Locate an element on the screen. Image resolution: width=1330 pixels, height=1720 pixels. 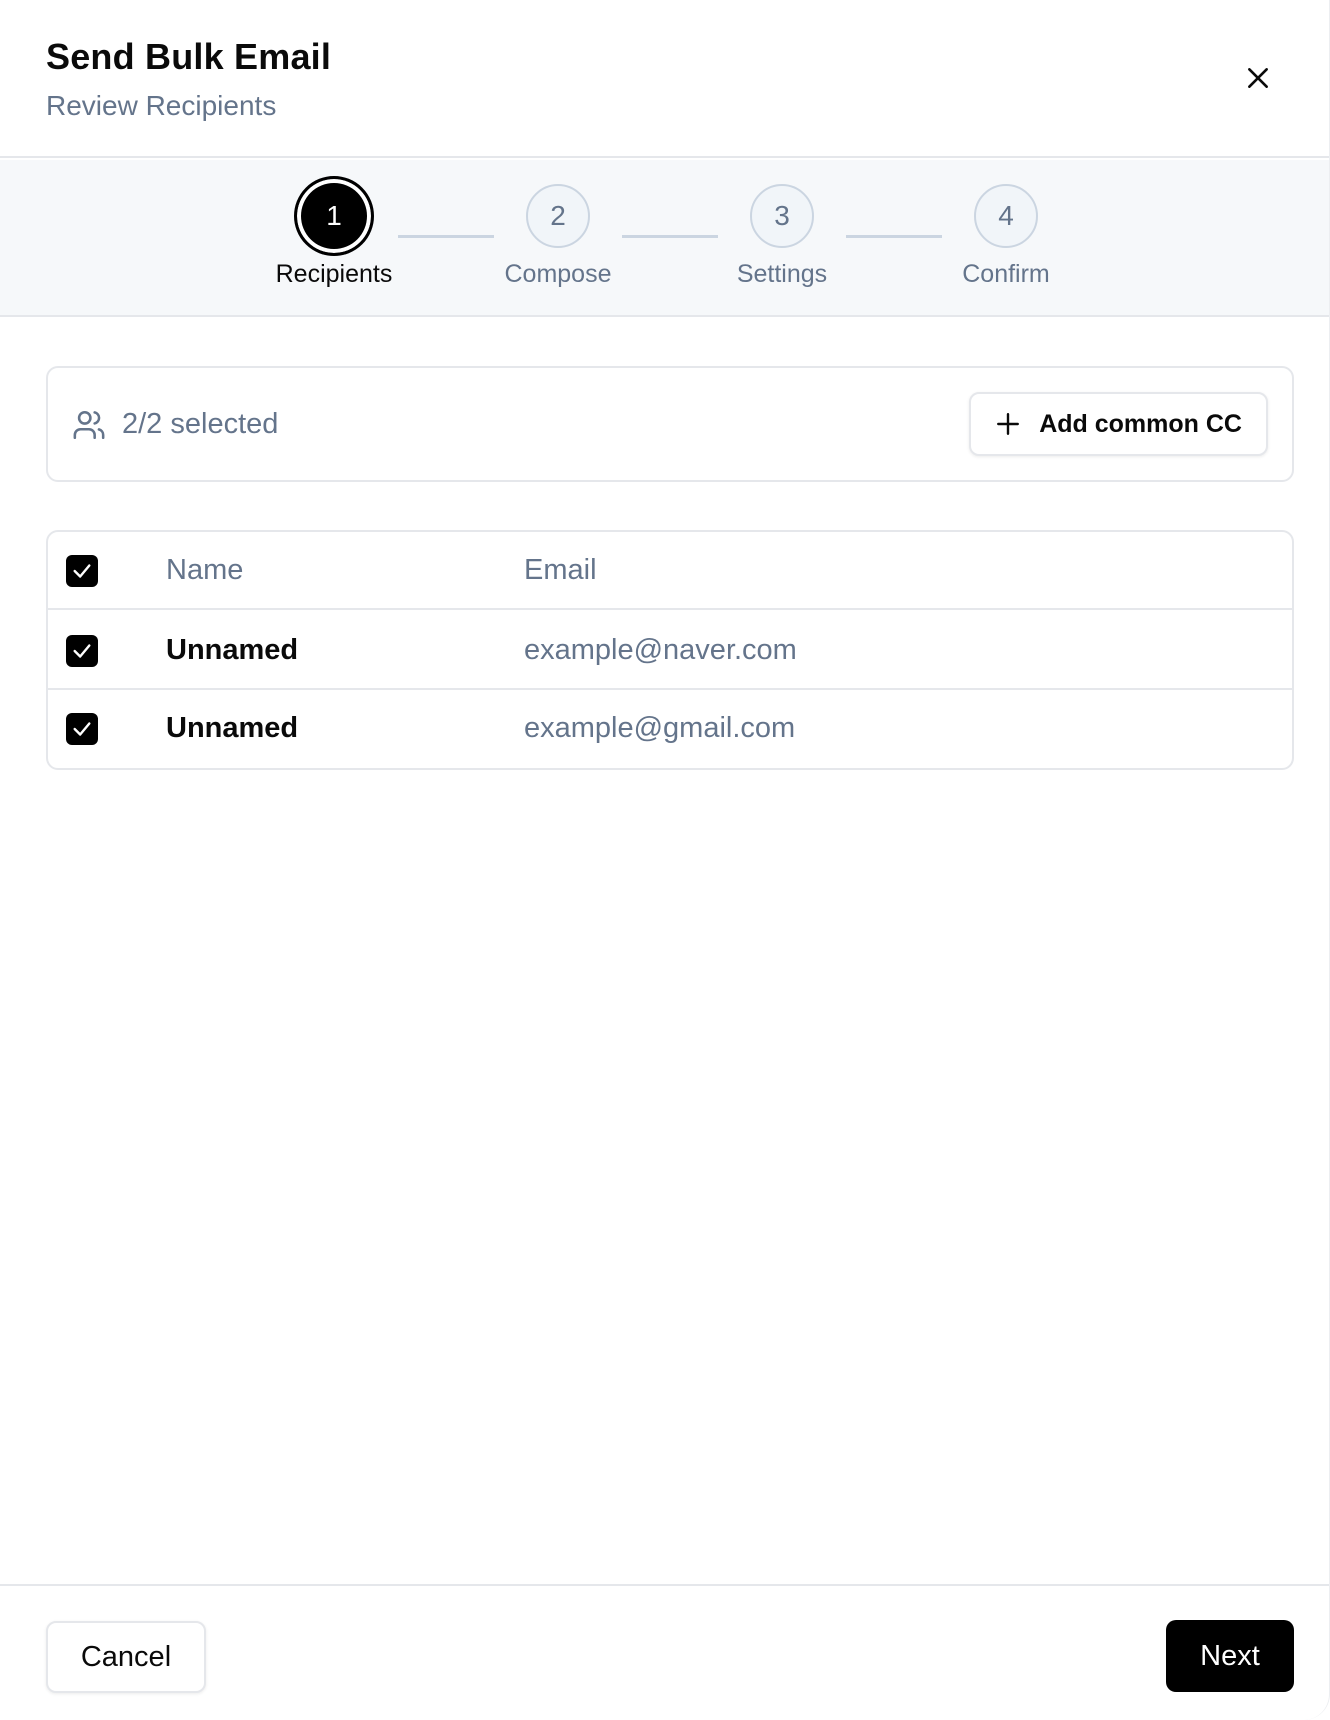
step-recipients: 1 Recipients is located at coordinates (334, 232).